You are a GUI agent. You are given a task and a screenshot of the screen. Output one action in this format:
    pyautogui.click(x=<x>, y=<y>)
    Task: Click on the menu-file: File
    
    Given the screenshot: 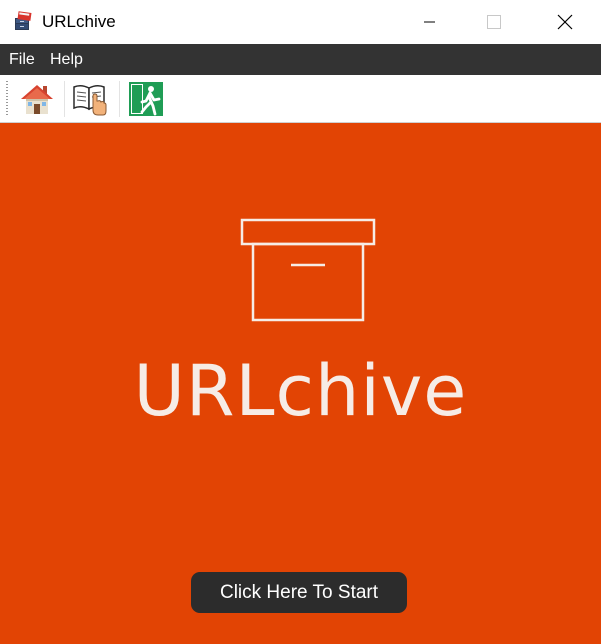 What is the action you would take?
    pyautogui.click(x=22, y=60)
    